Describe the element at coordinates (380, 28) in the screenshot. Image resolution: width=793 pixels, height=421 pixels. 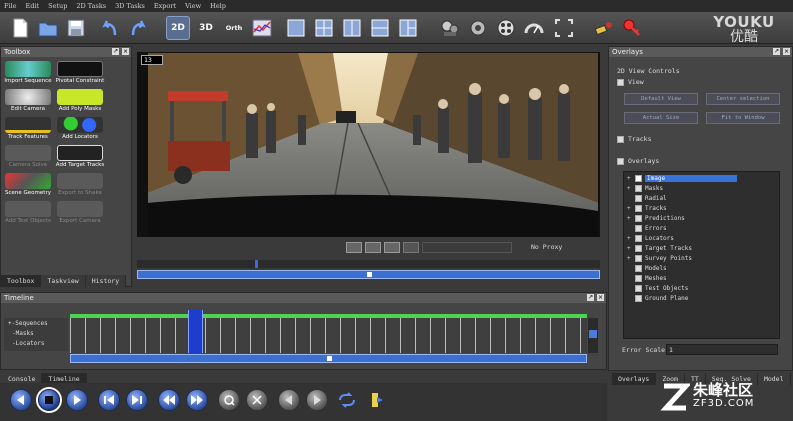
I see `layout-split-h-button` at that location.